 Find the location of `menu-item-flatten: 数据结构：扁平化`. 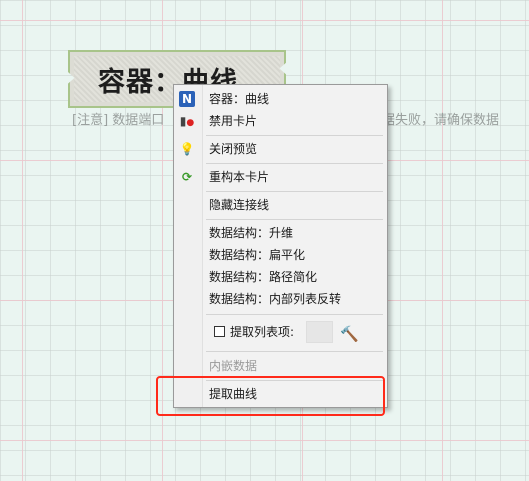

menu-item-flatten: 数据结构：扁平化 is located at coordinates (280, 255).